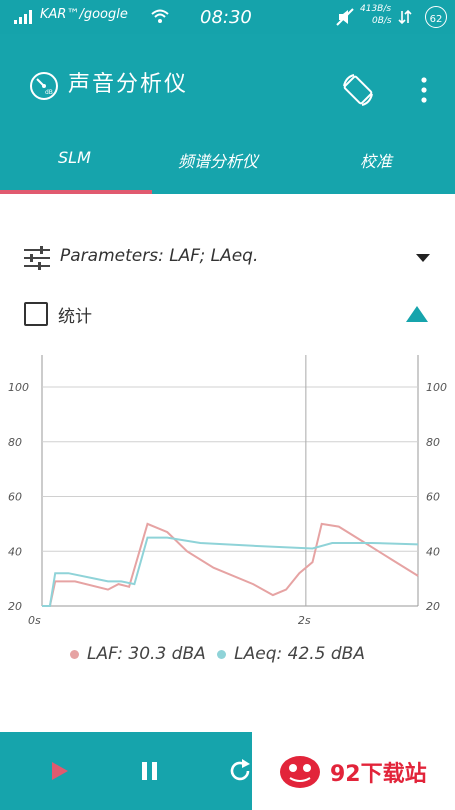 The height and width of the screenshot is (810, 455). I want to click on active-tab-indicator, so click(76, 192).